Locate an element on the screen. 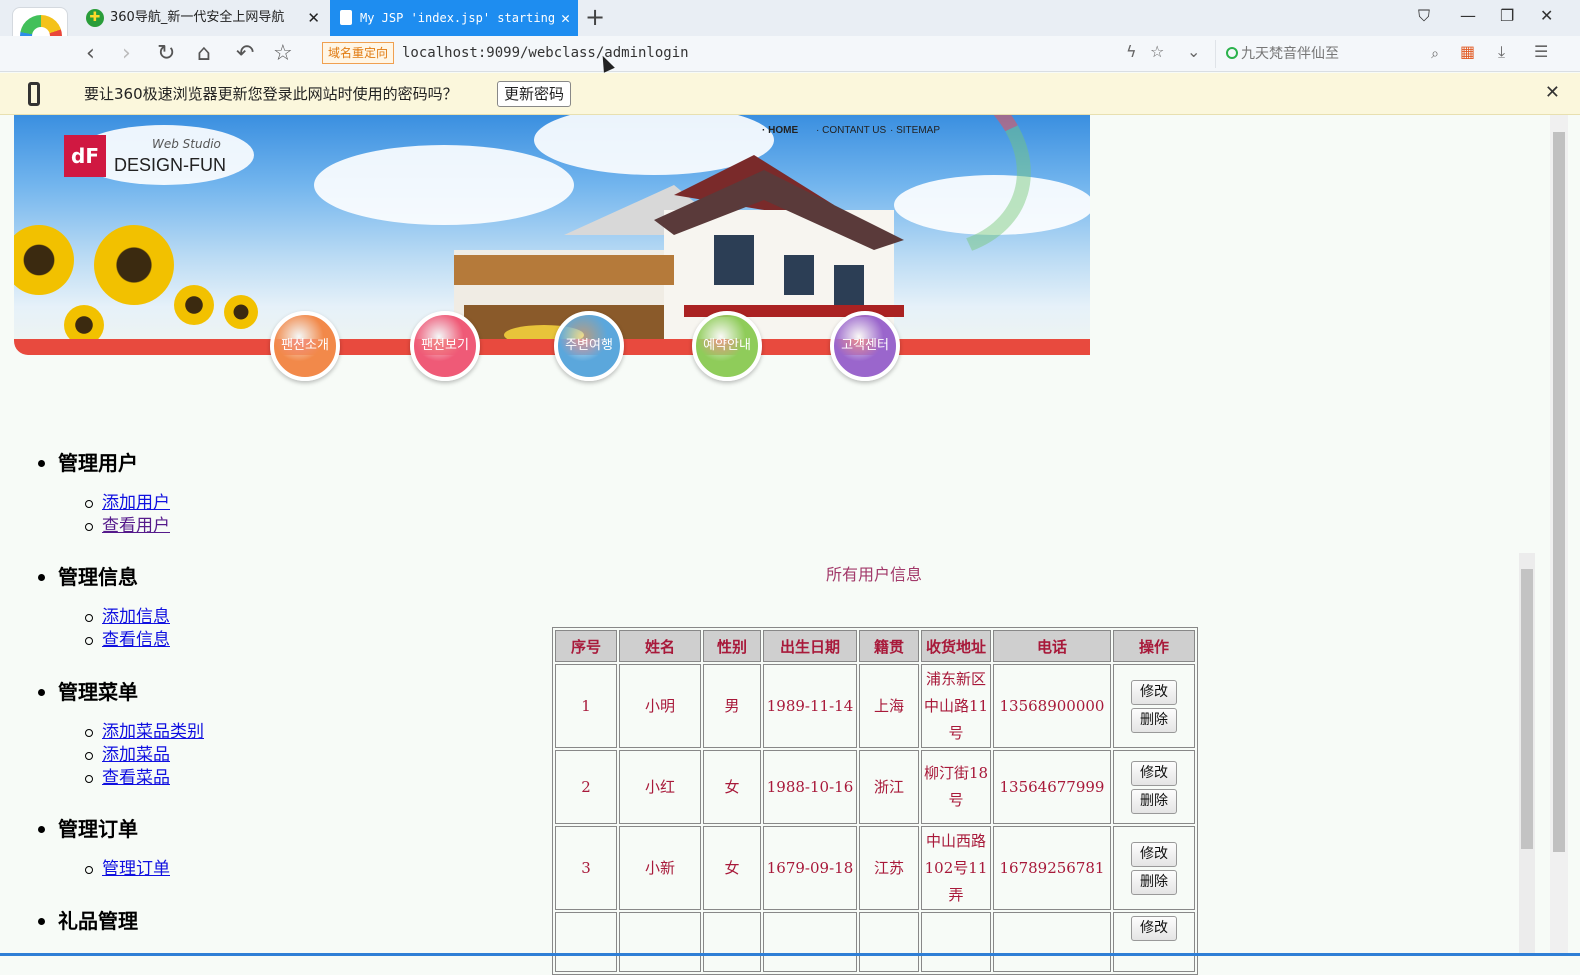 The height and width of the screenshot is (975, 1580). 360-nav-icon: ✚ is located at coordinates (95, 18).